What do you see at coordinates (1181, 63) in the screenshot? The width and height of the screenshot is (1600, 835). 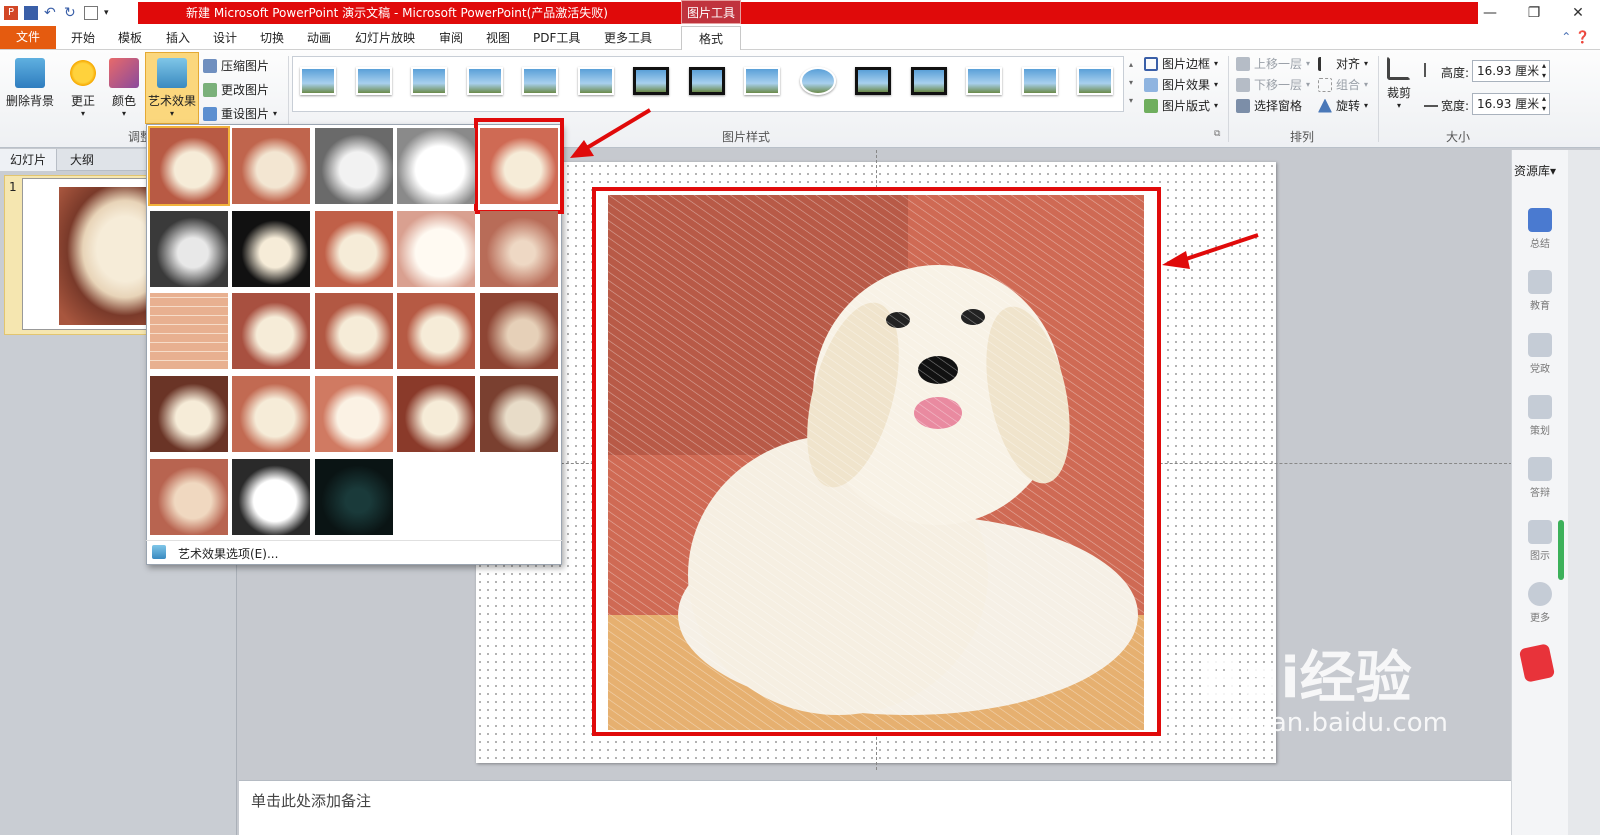 I see `picture-border-button: 图片边框 ▾` at bounding box center [1181, 63].